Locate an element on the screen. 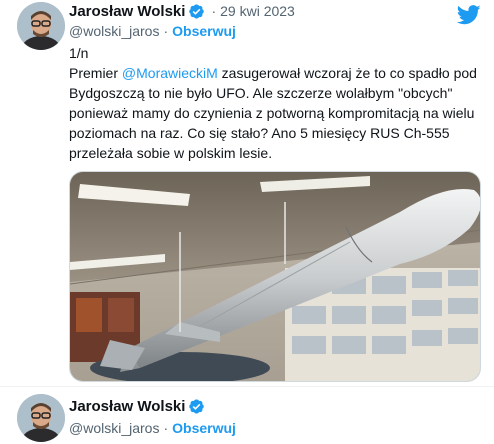 The image size is (494, 444). twitter-bird-icon is located at coordinates (469, 15).